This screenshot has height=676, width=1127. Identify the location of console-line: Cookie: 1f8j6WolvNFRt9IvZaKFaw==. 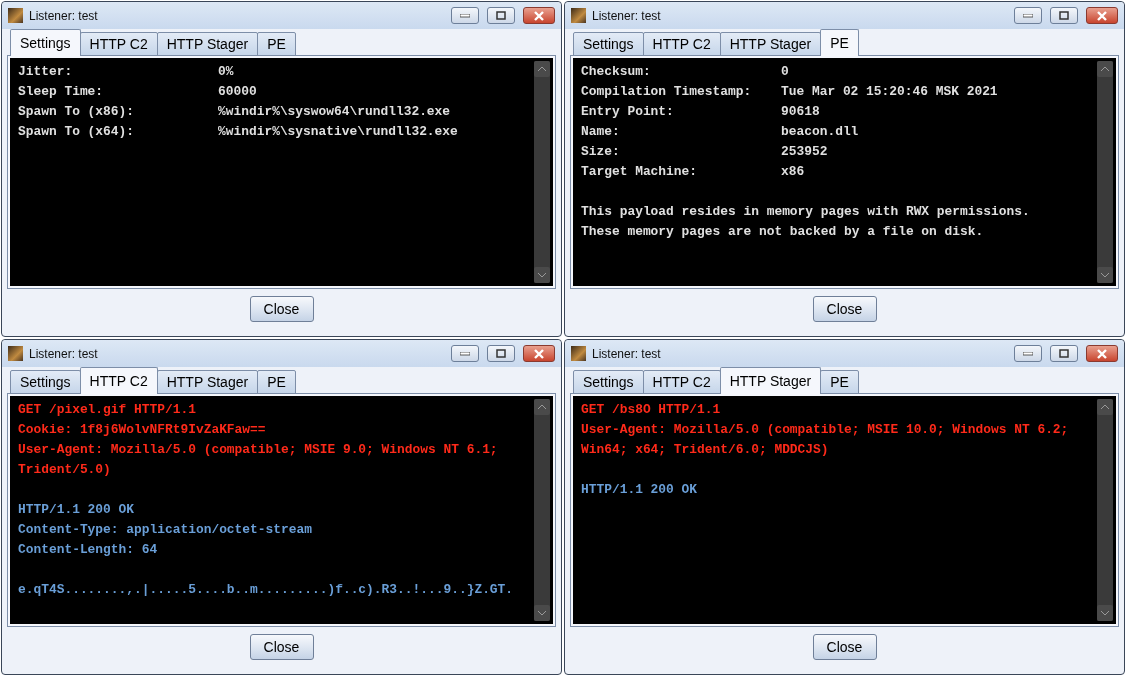
(142, 430).